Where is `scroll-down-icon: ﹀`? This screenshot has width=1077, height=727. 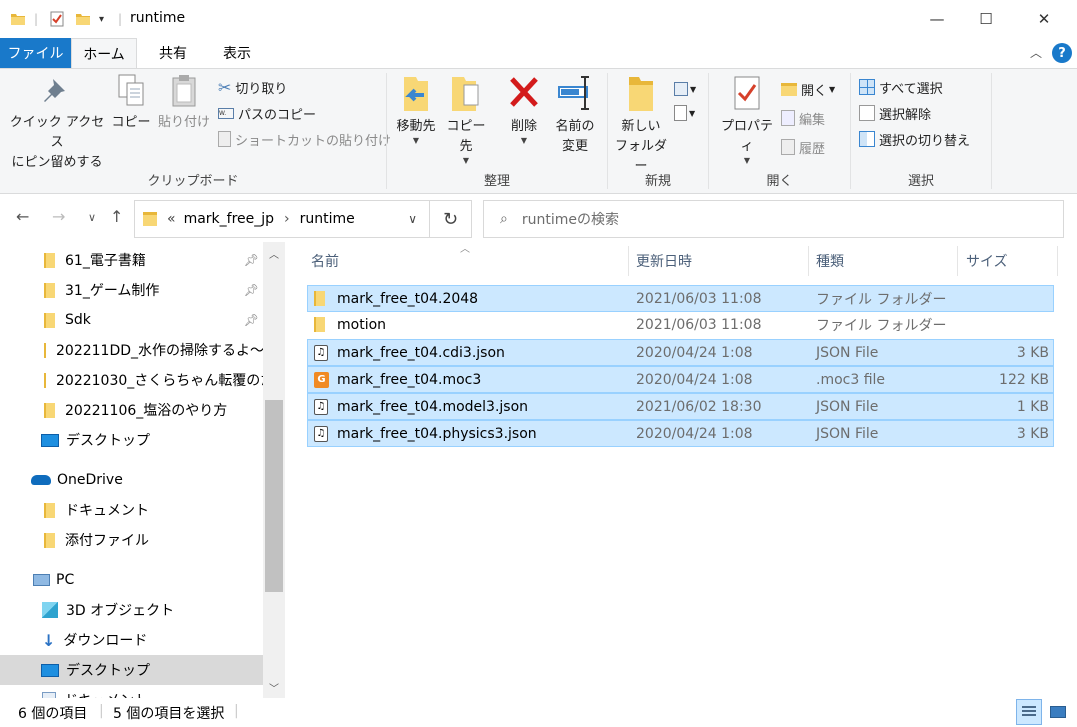
scroll-down-icon: ﹀ is located at coordinates (274, 687).